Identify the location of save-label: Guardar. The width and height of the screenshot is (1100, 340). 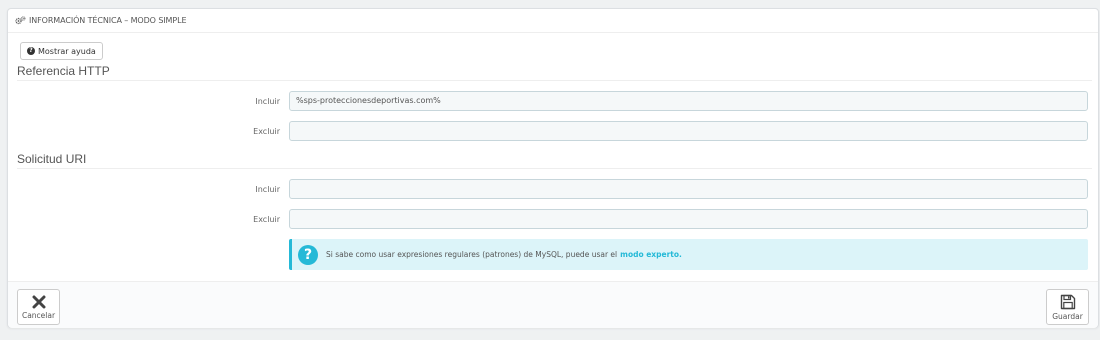
(1067, 316).